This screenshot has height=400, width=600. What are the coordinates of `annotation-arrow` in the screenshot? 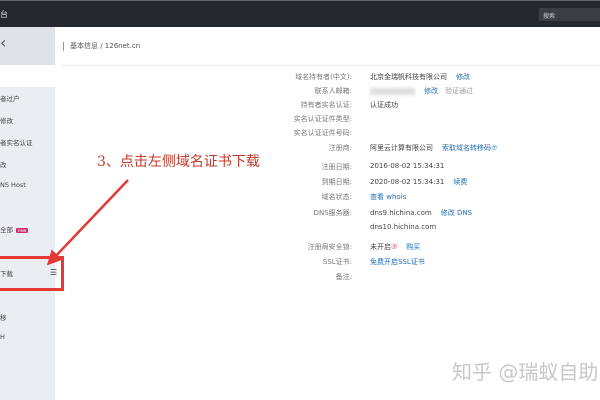 It's located at (87, 222).